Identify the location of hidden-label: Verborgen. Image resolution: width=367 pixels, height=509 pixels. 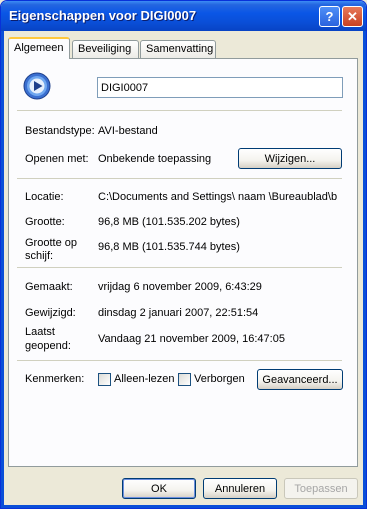
(219, 379).